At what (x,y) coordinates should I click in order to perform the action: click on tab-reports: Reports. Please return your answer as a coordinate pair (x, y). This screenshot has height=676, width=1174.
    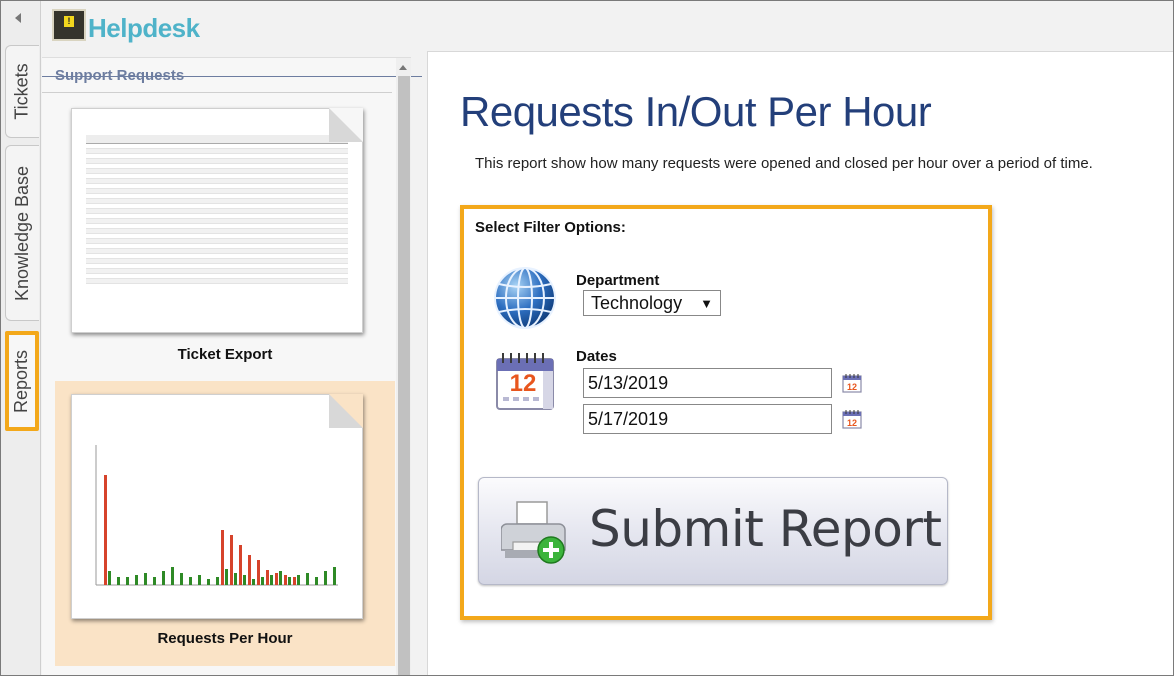
    Looking at the image, I should click on (22, 381).